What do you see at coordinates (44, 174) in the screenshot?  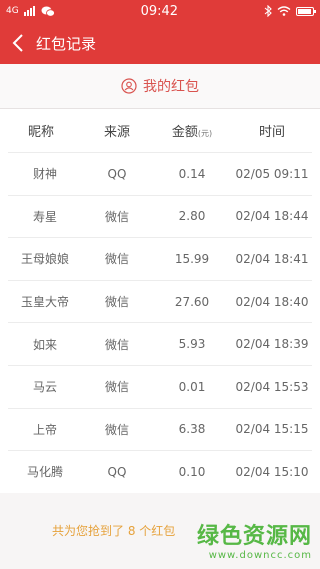 I see `cell-nickname: 财神` at bounding box center [44, 174].